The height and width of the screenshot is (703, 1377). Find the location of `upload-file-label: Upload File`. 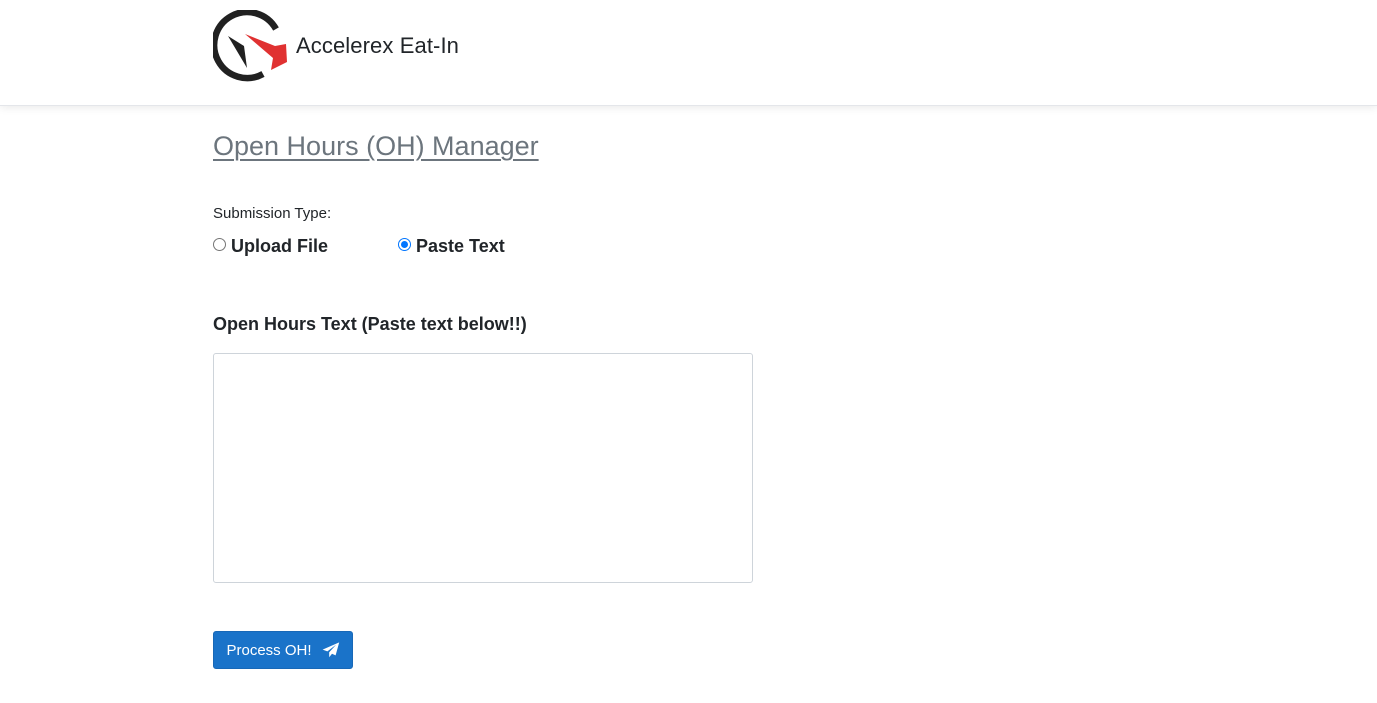

upload-file-label: Upload File is located at coordinates (280, 246).